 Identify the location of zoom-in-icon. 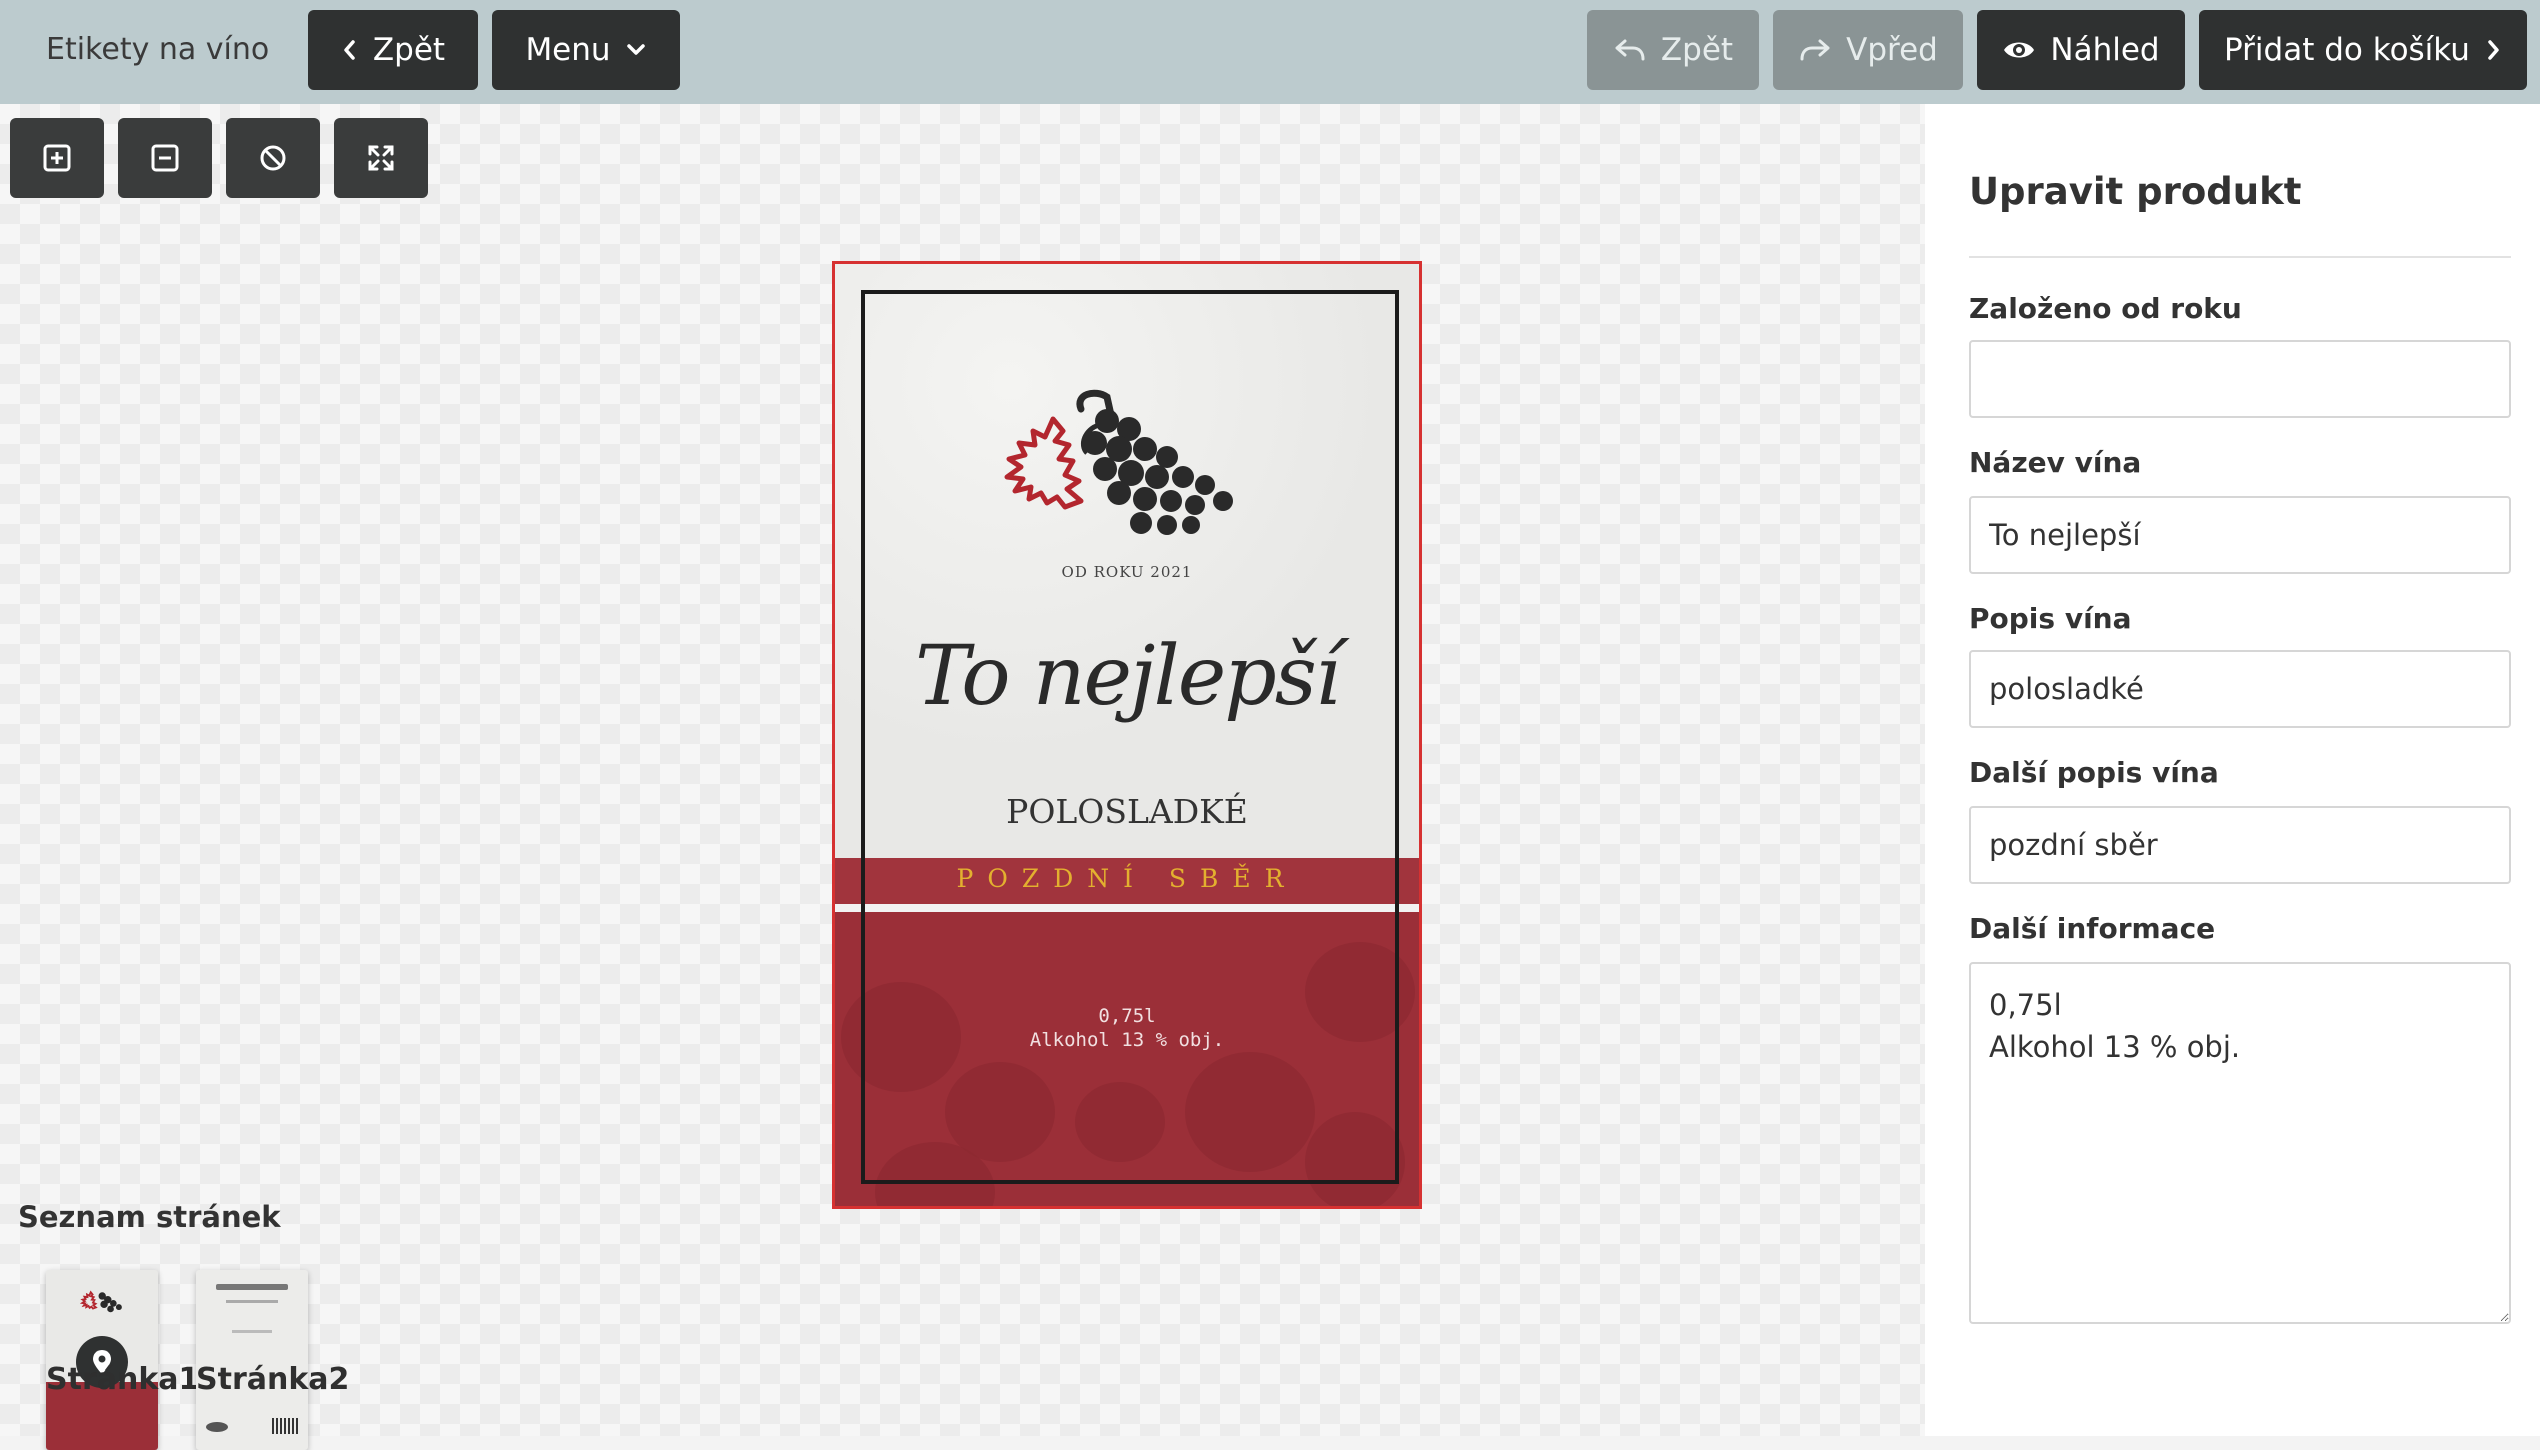
(57, 158).